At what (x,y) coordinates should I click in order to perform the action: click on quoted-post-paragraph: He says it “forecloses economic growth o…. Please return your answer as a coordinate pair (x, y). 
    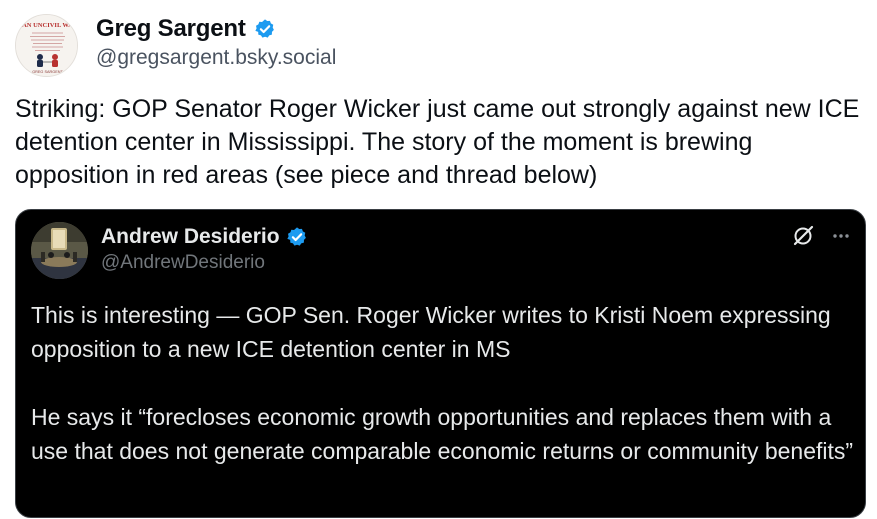
    Looking at the image, I should click on (442, 434).